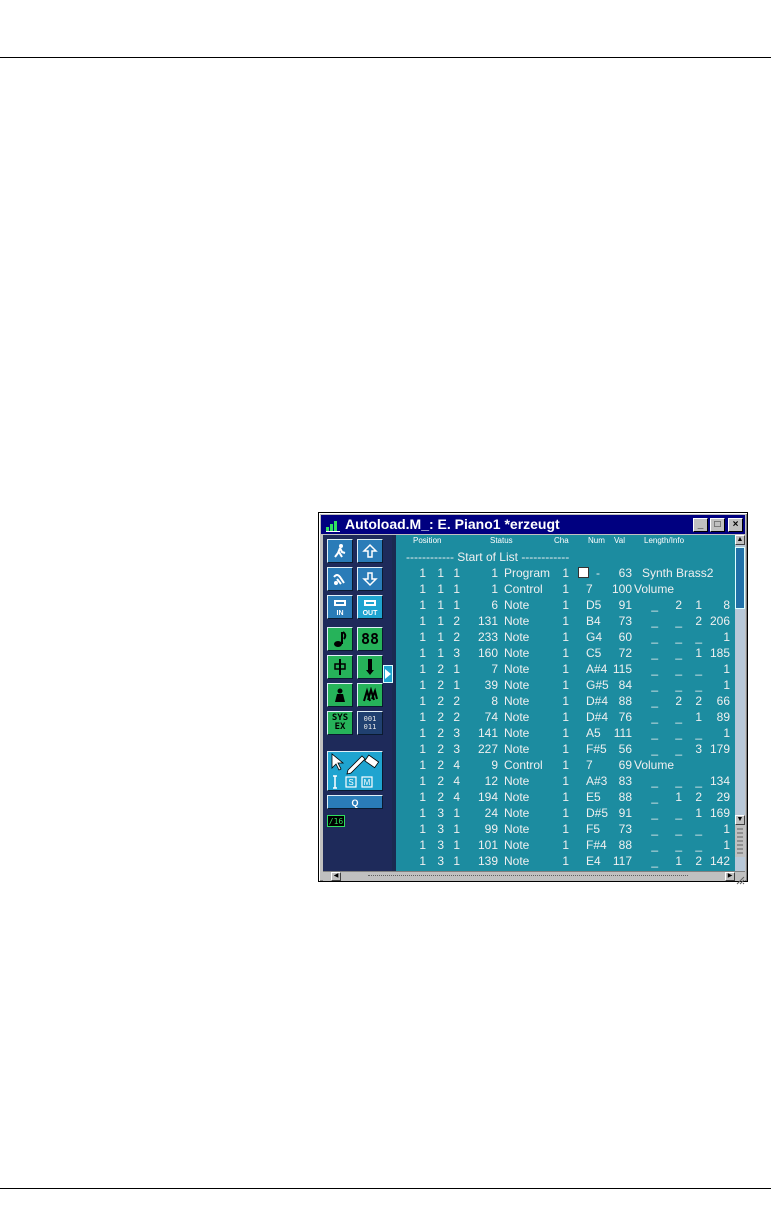 This screenshot has height=1220, width=771. I want to click on table-row: 1 1 1 1 Control 1 7 100 Volume, so click(565, 589).